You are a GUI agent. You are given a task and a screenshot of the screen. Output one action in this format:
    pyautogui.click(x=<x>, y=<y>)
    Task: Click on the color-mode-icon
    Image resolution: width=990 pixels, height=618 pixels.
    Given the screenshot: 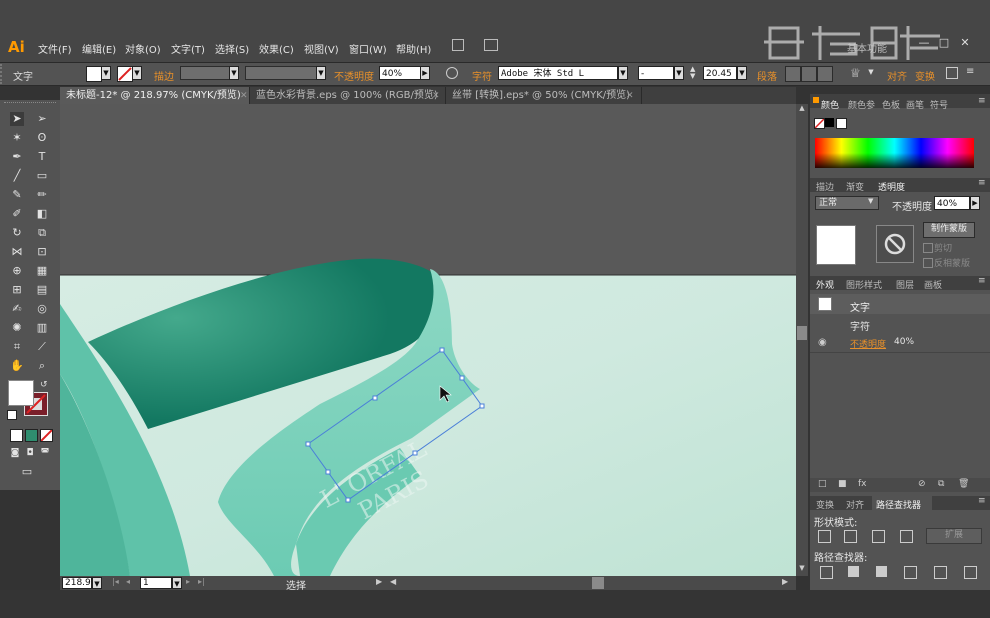 What is the action you would take?
    pyautogui.click(x=16, y=435)
    